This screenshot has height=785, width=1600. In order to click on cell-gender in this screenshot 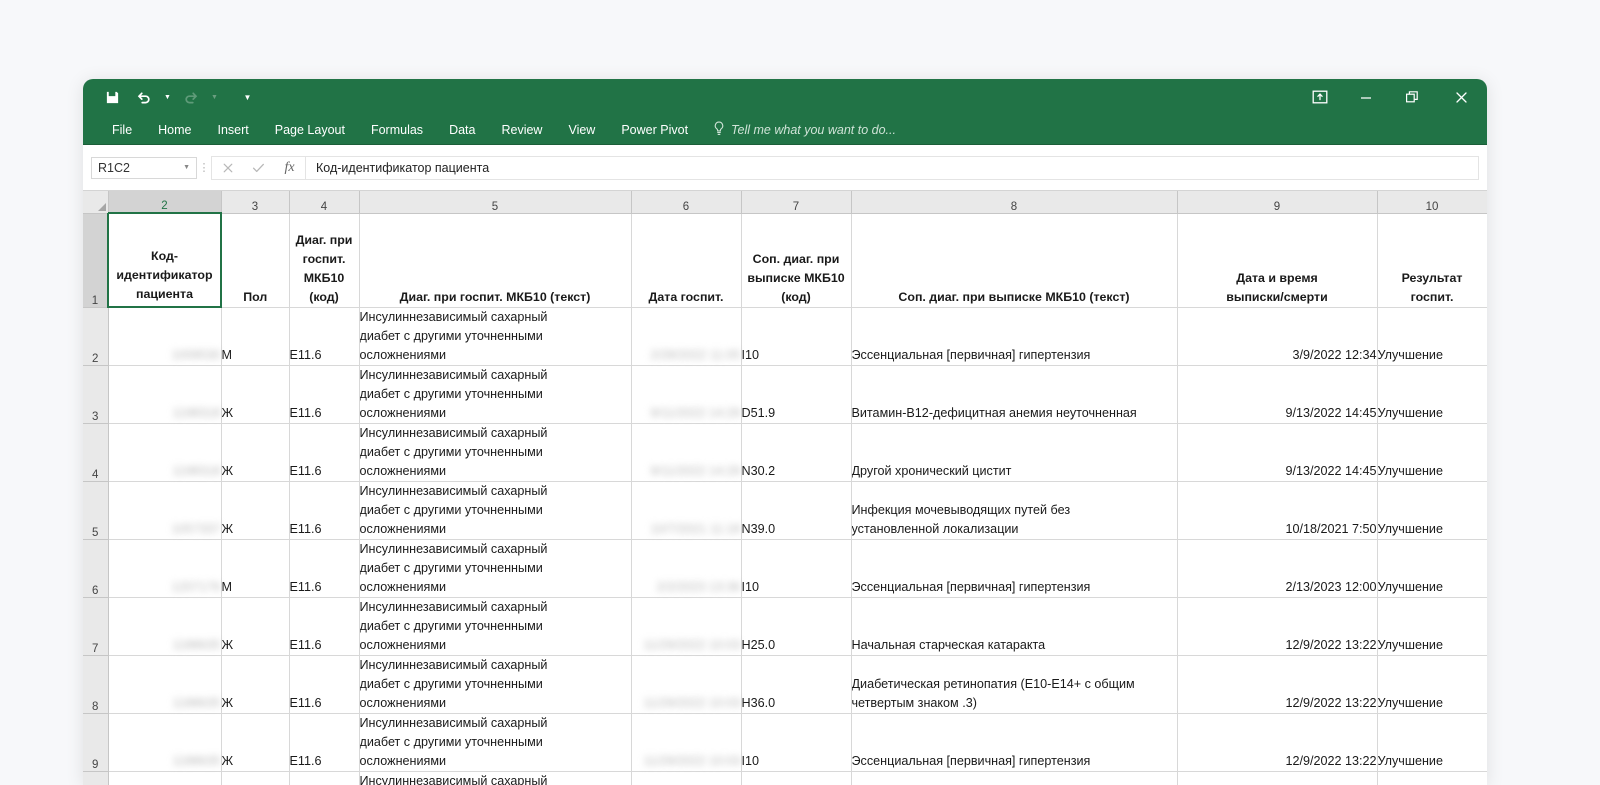, I will do `click(255, 778)`.